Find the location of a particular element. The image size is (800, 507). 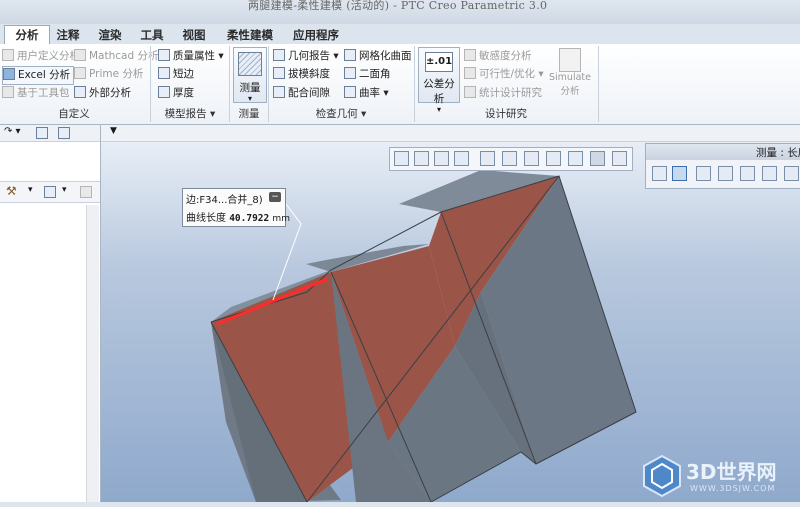

thickness-icon is located at coordinates (164, 92).